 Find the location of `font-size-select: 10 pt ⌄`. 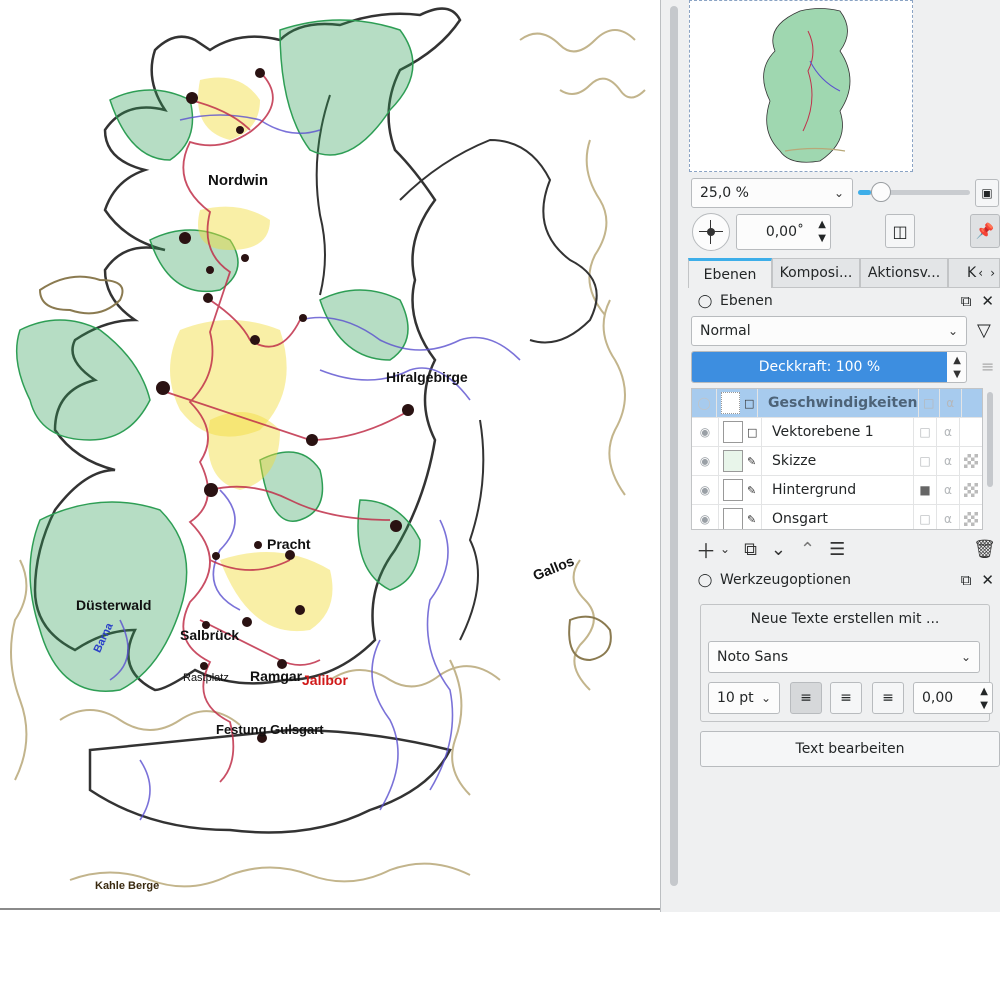

font-size-select: 10 pt ⌄ is located at coordinates (744, 698).